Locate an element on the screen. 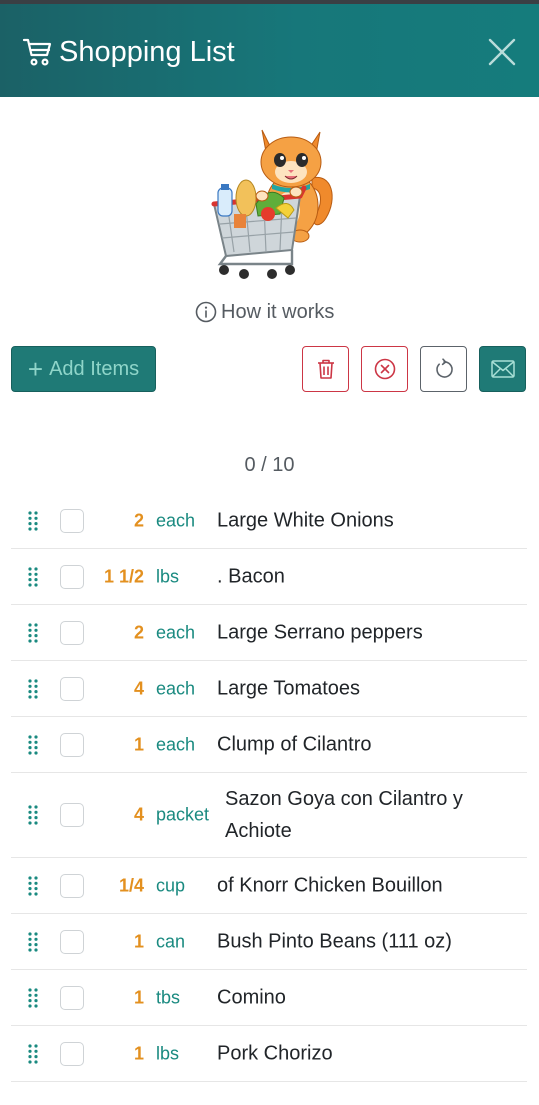  email-list-button is located at coordinates (502, 369).